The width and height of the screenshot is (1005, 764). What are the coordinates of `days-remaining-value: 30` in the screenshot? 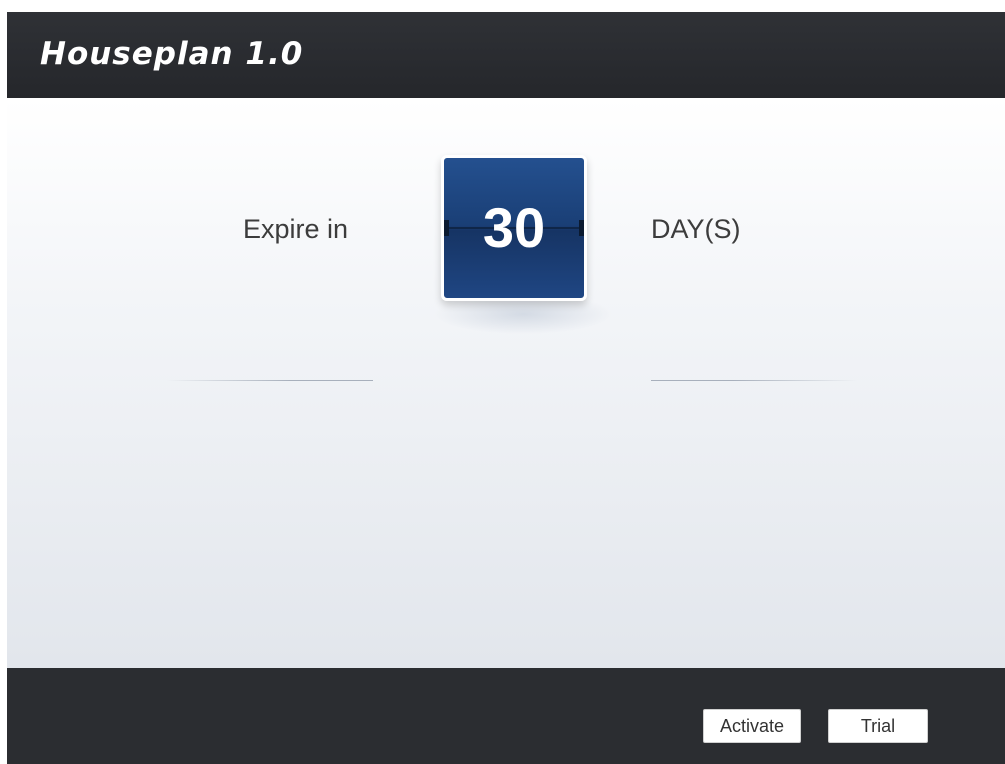 It's located at (514, 227).